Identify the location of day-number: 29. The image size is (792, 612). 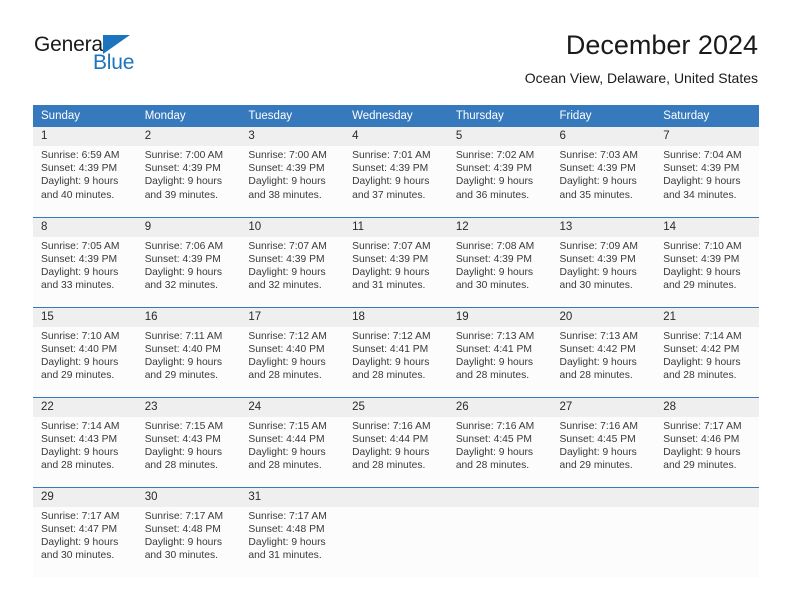
(85, 497).